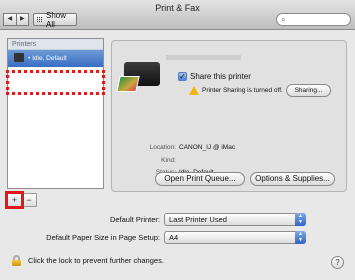 Image resolution: width=355 pixels, height=280 pixels. What do you see at coordinates (55, 82) in the screenshot?
I see `annotation-dotted-highlight` at bounding box center [55, 82].